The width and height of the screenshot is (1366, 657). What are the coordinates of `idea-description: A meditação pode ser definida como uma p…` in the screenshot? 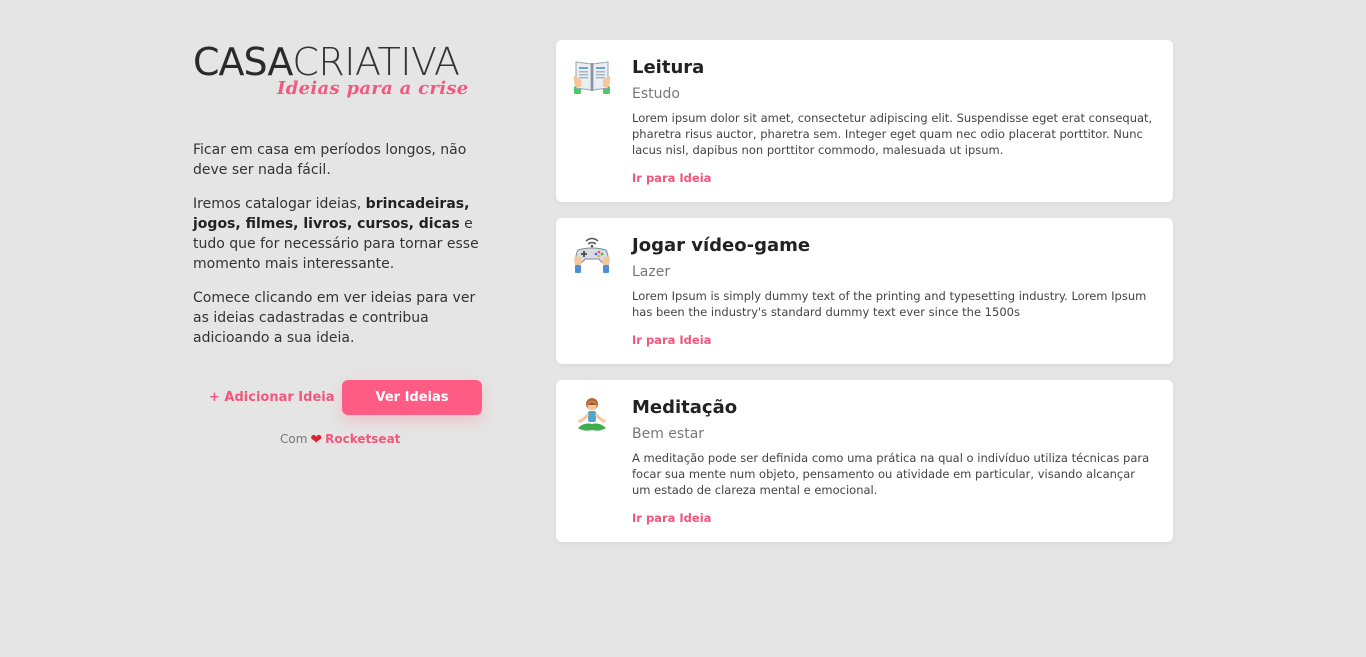 It's located at (891, 474).